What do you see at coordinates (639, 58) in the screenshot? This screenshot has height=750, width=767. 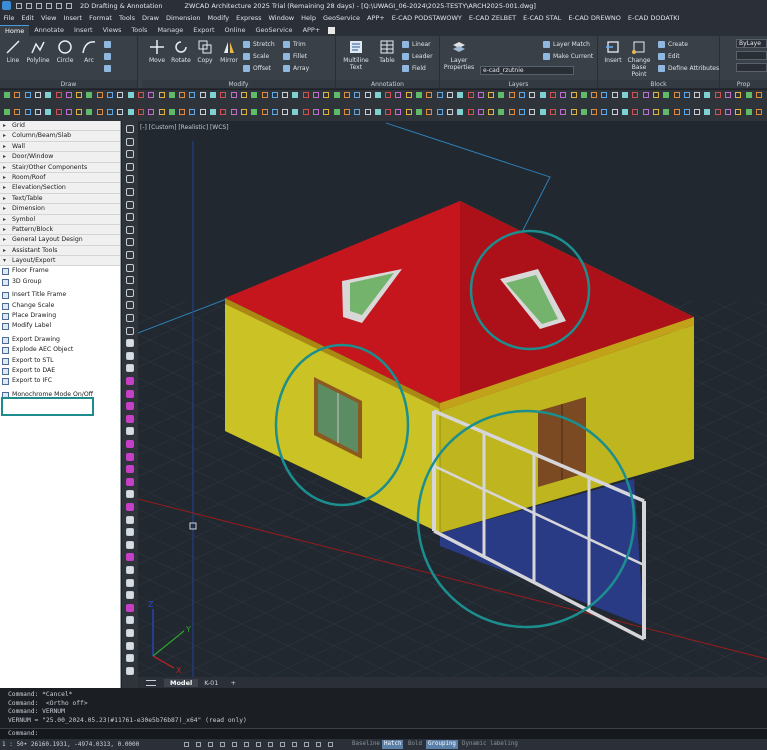 I see `change-base-point-button: Change Base Point` at bounding box center [639, 58].